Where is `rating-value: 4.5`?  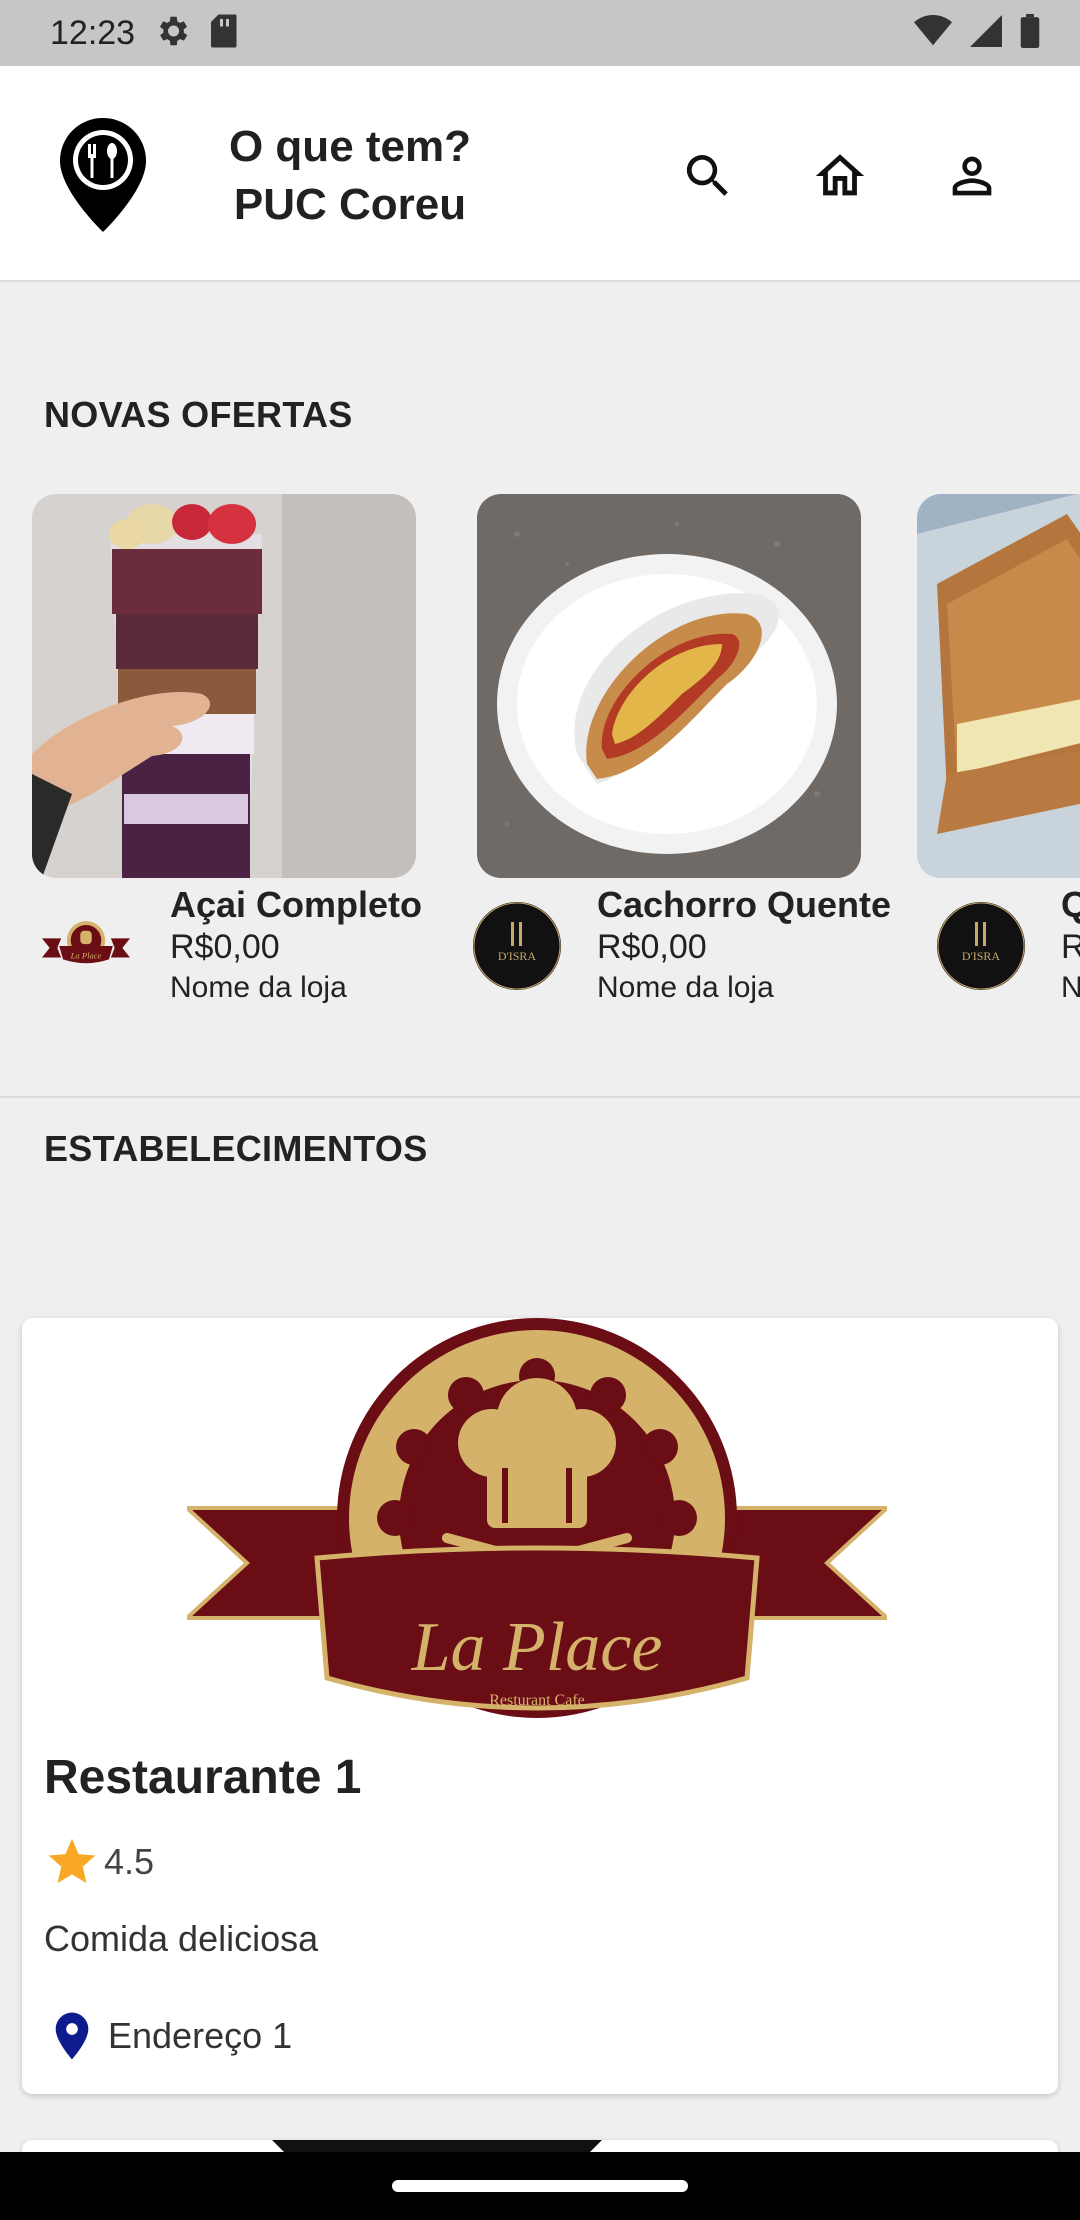 rating-value: 4.5 is located at coordinates (129, 1861).